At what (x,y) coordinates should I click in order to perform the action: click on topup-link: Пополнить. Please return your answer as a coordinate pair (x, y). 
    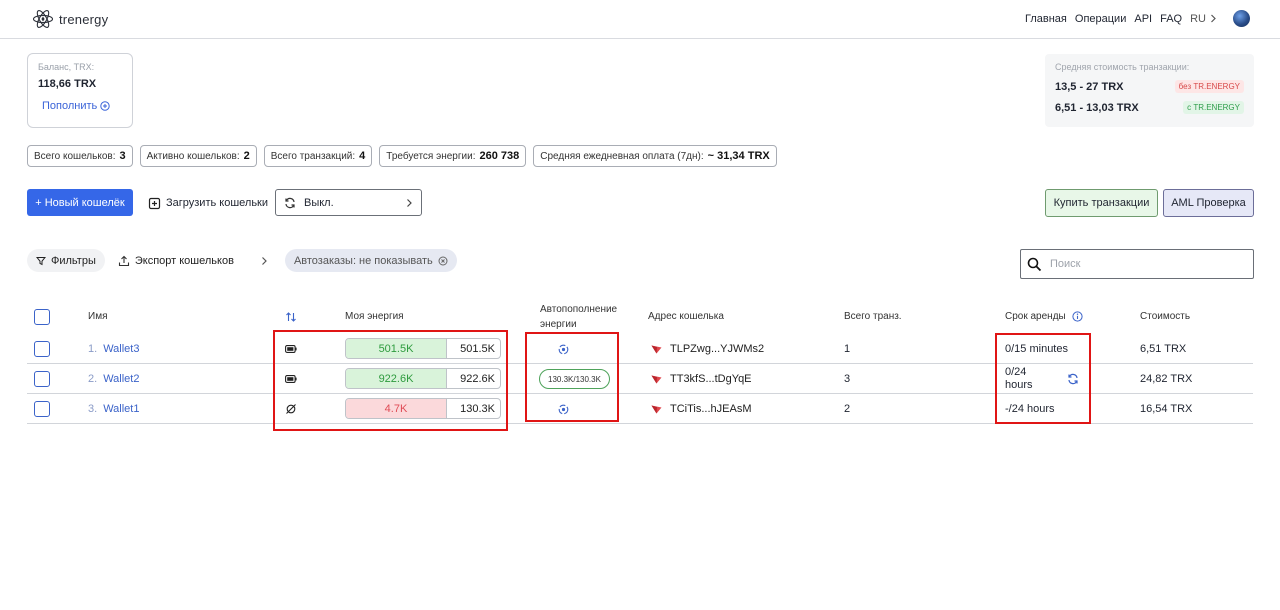
    Looking at the image, I should click on (82, 106).